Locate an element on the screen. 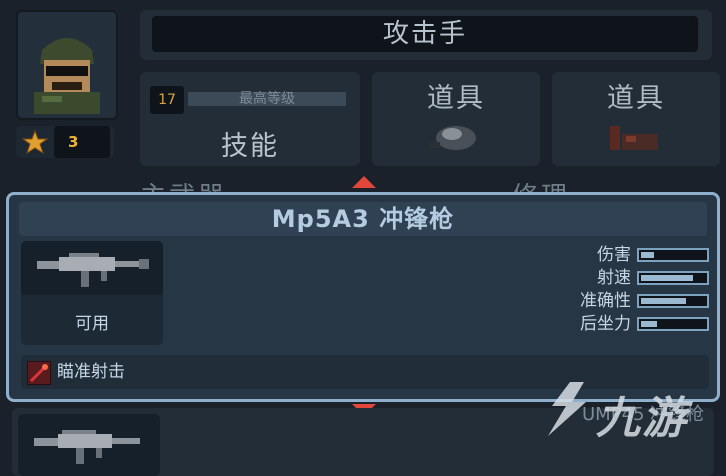 The image size is (726, 476). ability-label: 瞄准射击 is located at coordinates (91, 372).